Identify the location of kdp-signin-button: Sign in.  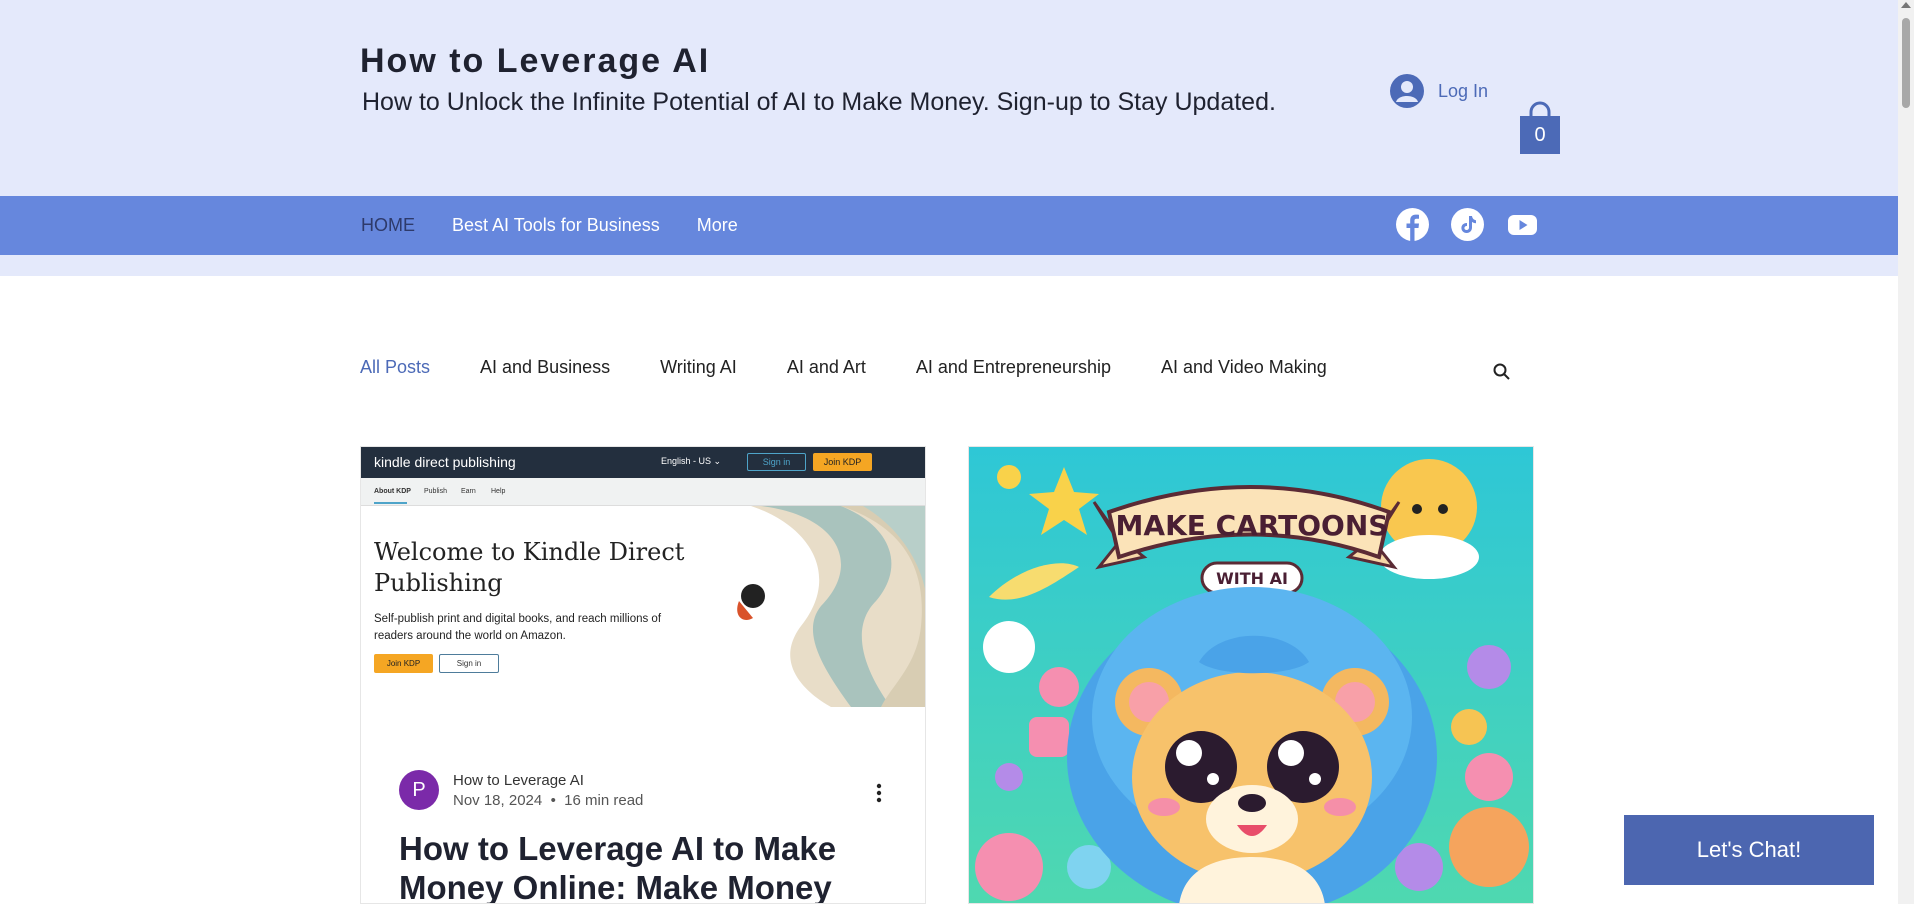
(469, 663).